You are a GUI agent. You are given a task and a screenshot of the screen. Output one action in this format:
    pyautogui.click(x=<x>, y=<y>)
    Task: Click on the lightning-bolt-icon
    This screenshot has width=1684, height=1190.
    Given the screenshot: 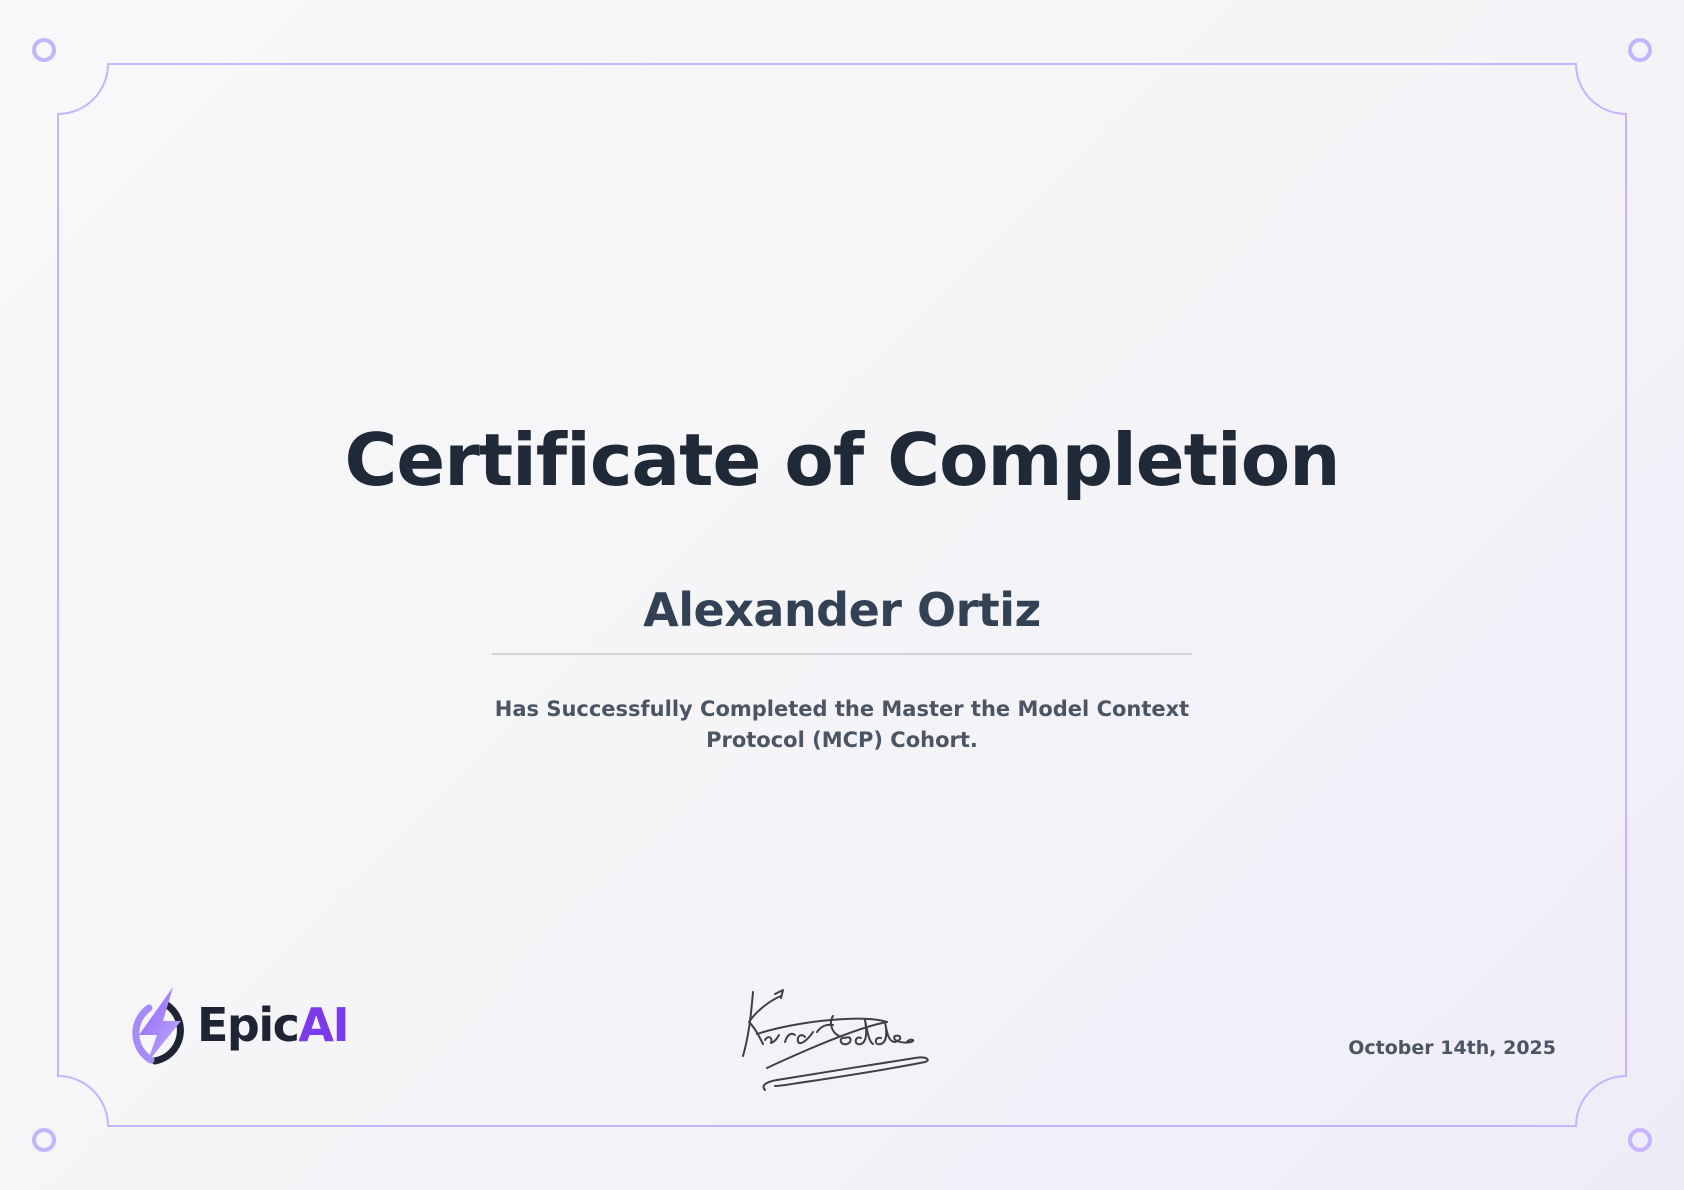 What is the action you would take?
    pyautogui.click(x=158, y=1026)
    